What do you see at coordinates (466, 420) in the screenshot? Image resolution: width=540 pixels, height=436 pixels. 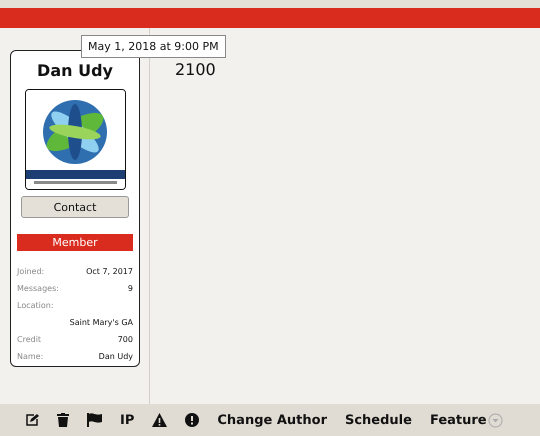 I see `feature-menu: Feature` at bounding box center [466, 420].